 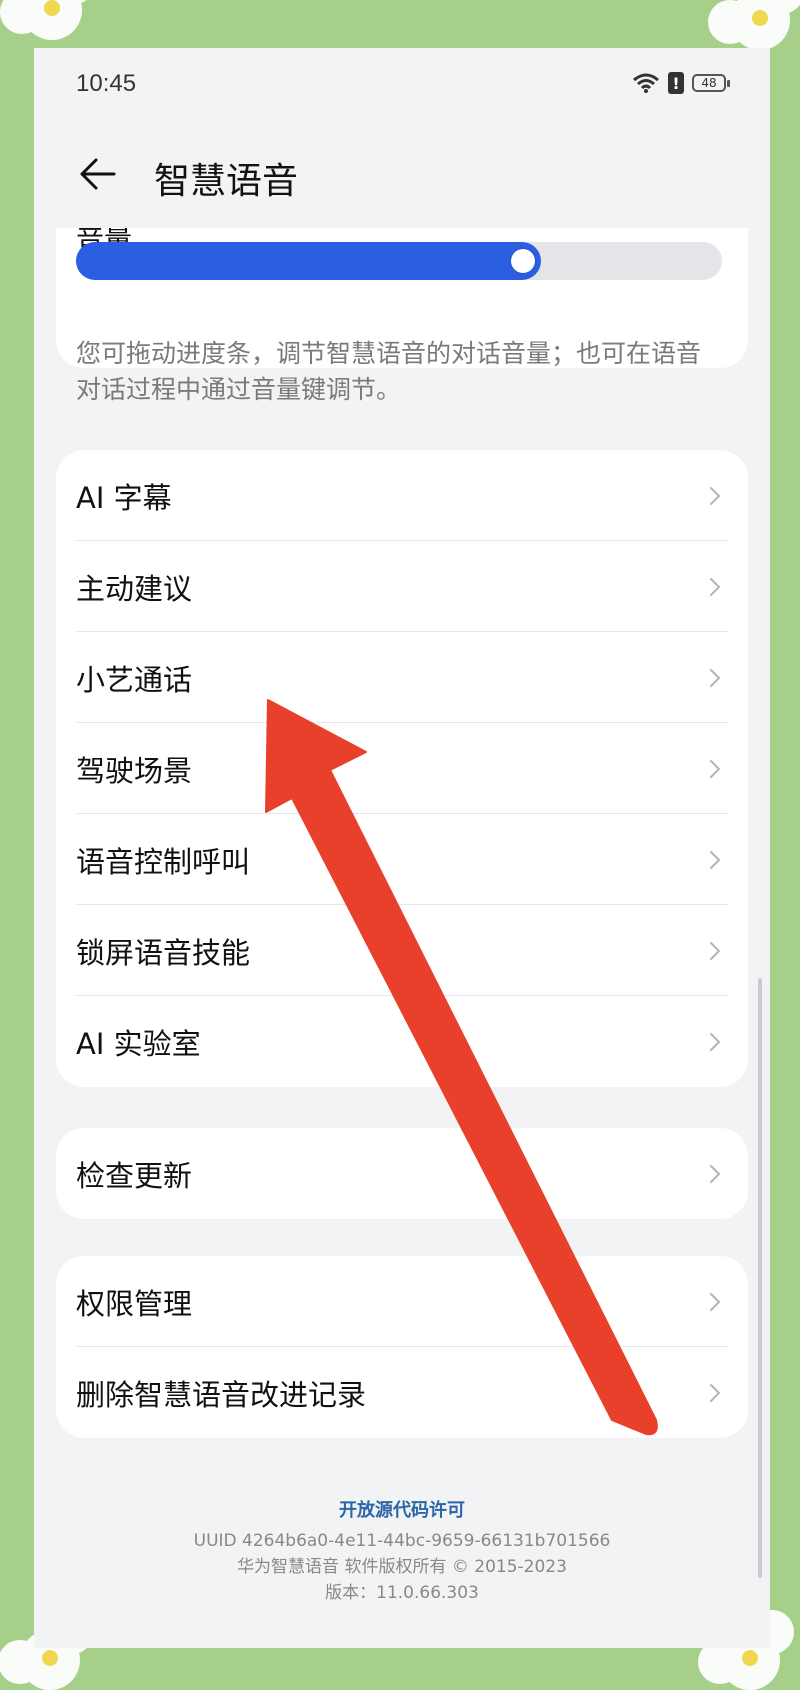 I want to click on list-item-label: 锁屏语音技能, so click(x=163, y=952).